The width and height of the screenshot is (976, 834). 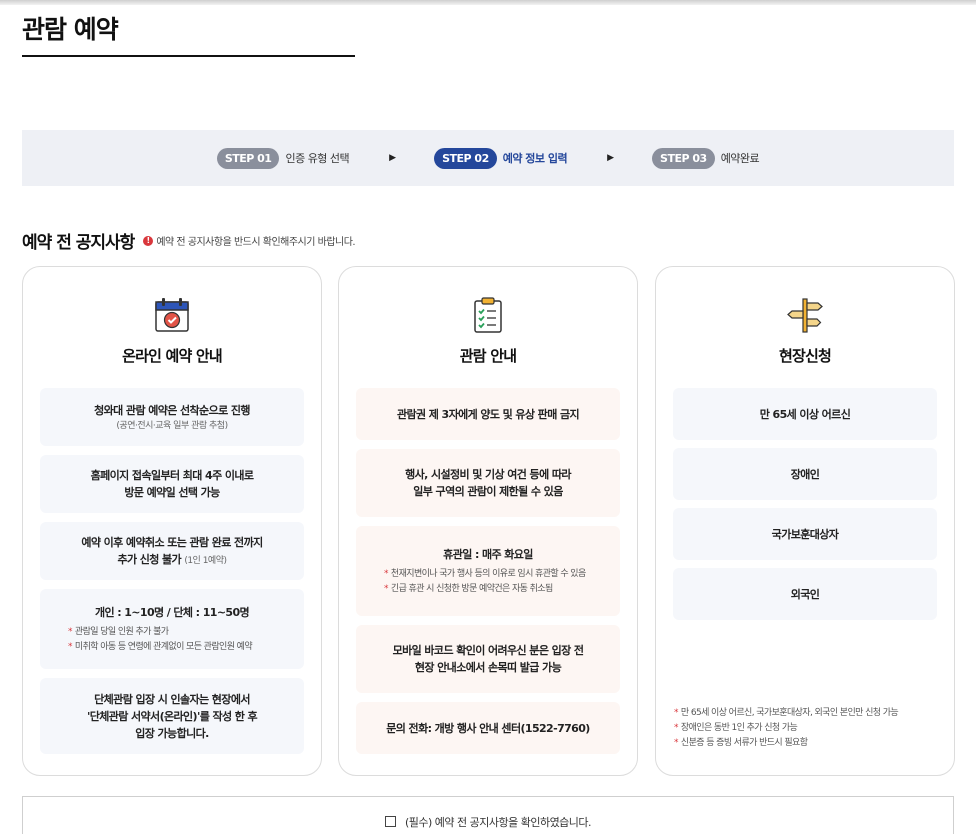 I want to click on info-box: 만 65세 이상 어르신, so click(x=805, y=414).